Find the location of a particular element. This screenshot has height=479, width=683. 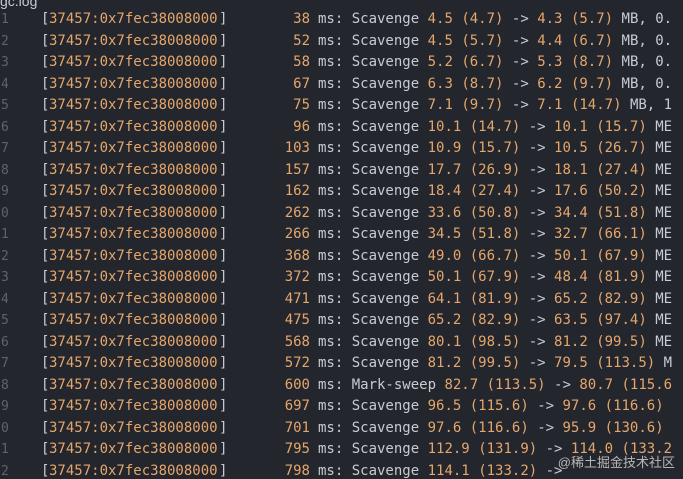

heap-before-total: (82.9) is located at coordinates (495, 320).